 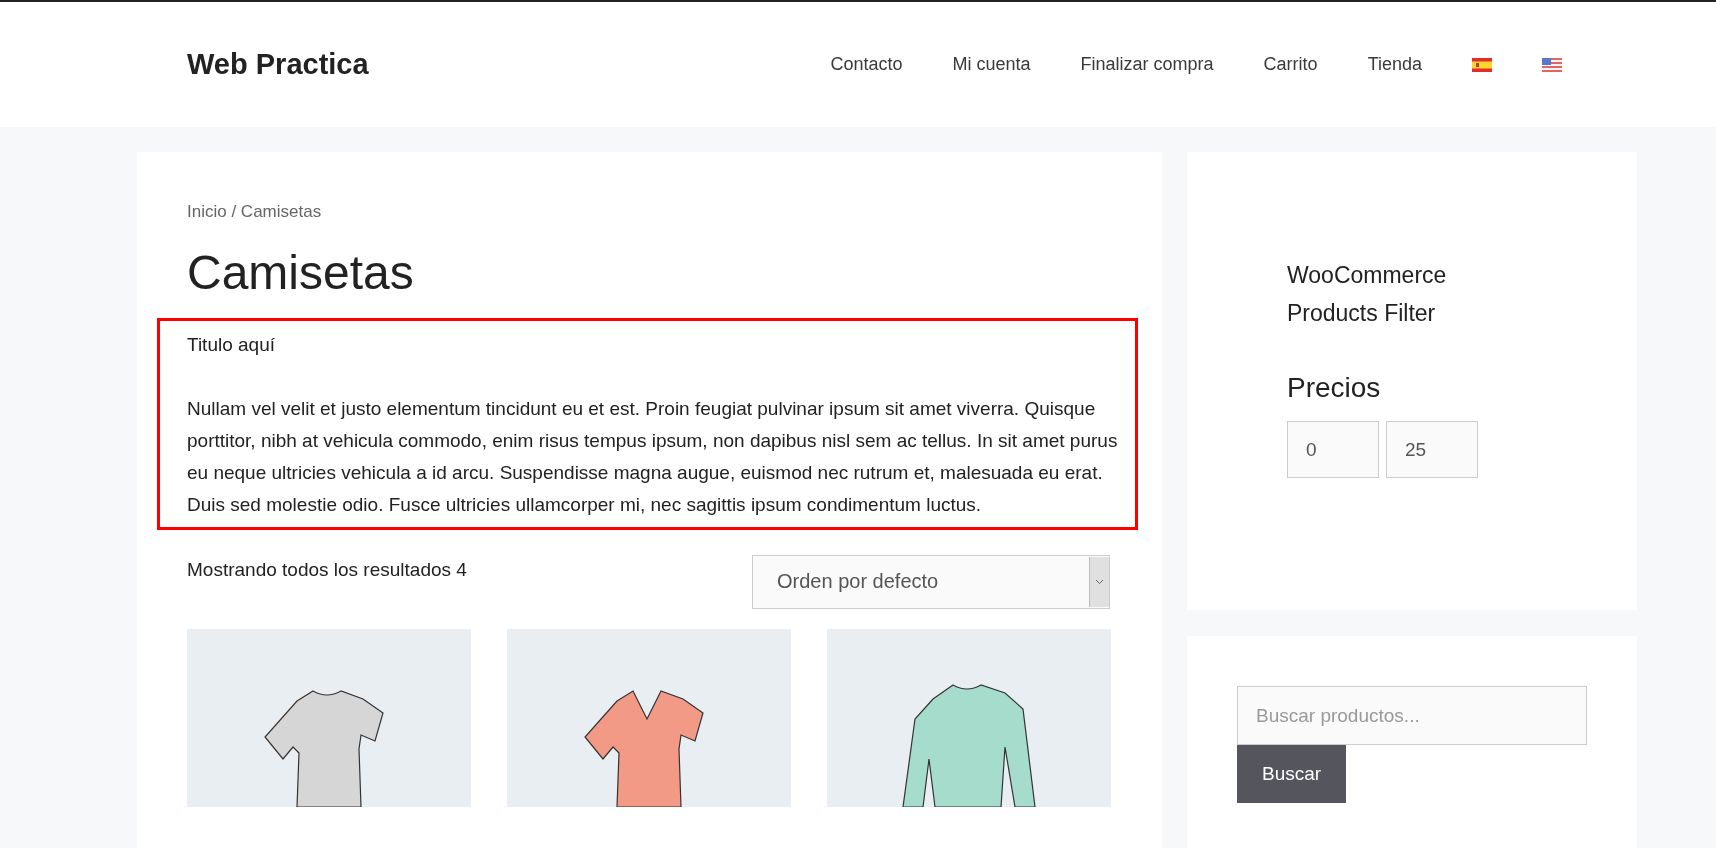 I want to click on site-title: Web Practica, so click(x=278, y=64).